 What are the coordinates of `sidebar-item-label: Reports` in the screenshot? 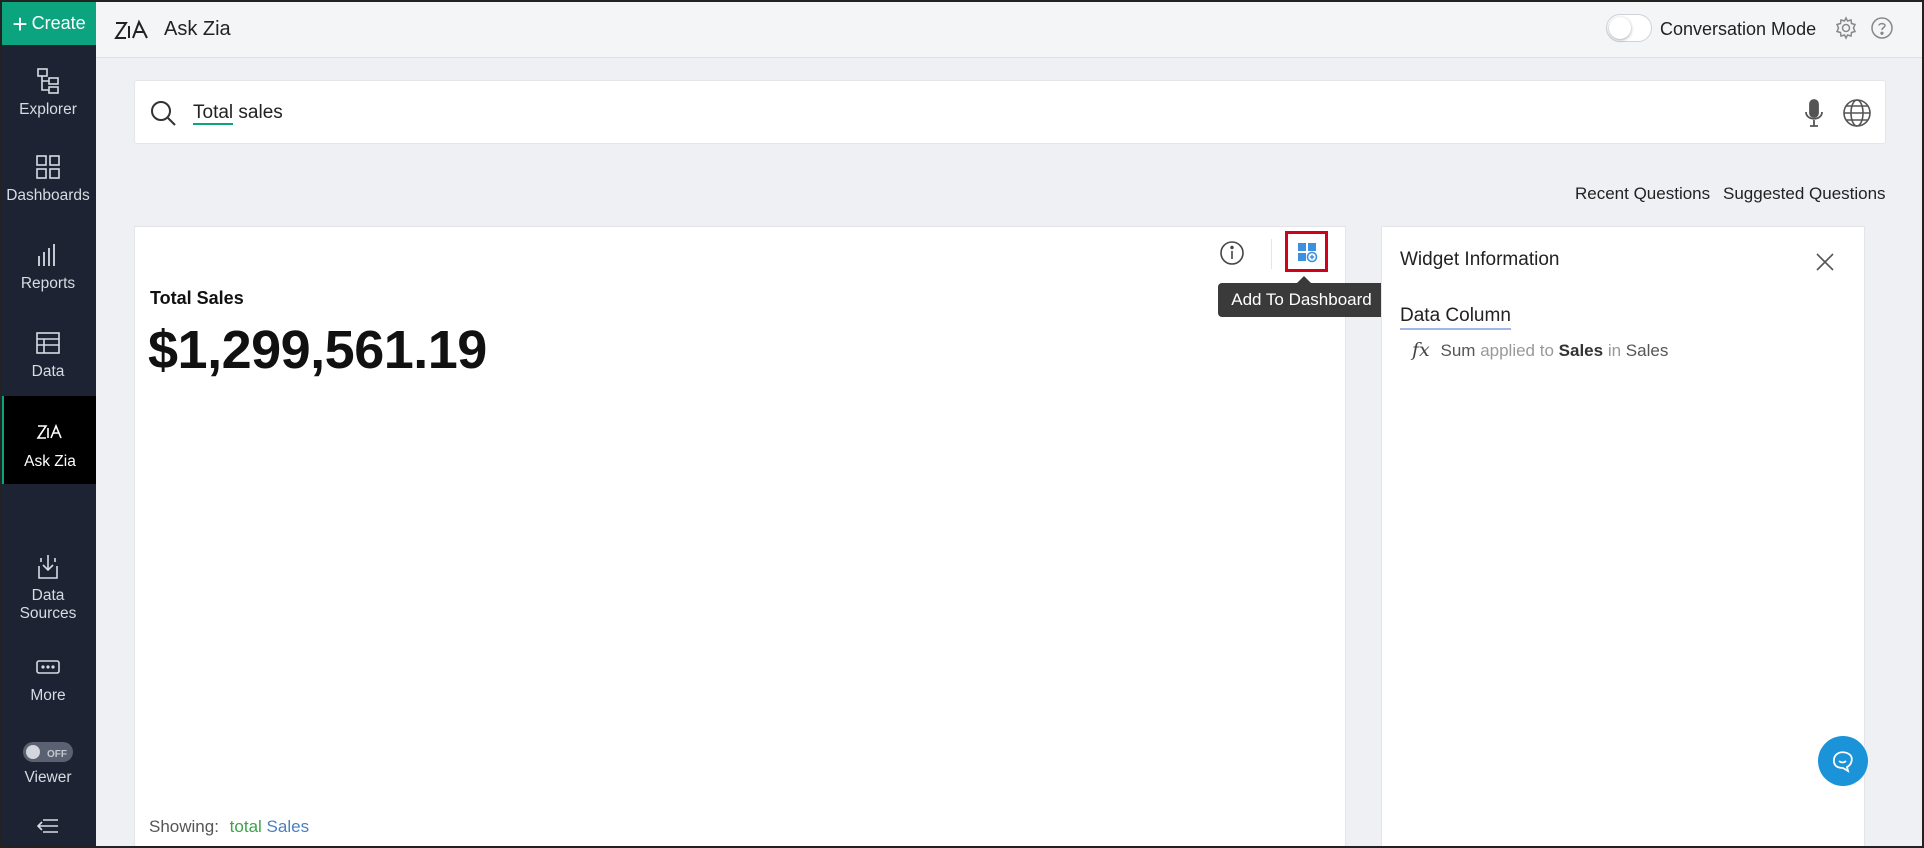 It's located at (48, 283).